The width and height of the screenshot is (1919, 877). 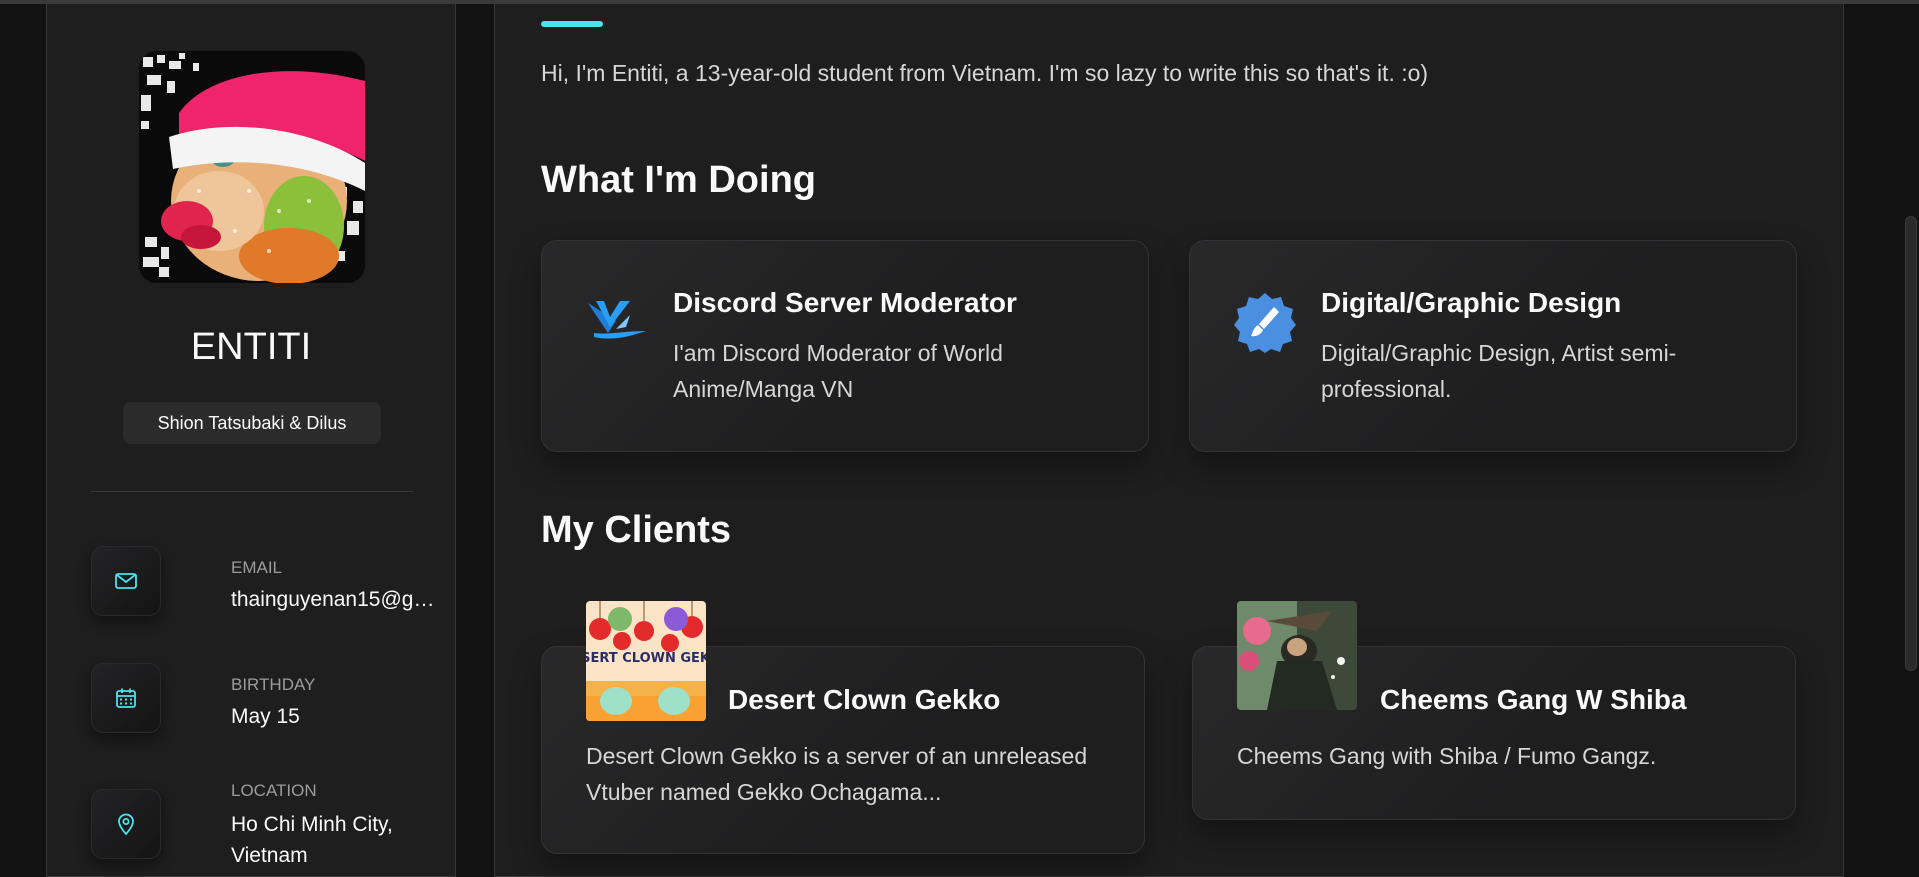 I want to click on avatar, so click(x=252, y=167).